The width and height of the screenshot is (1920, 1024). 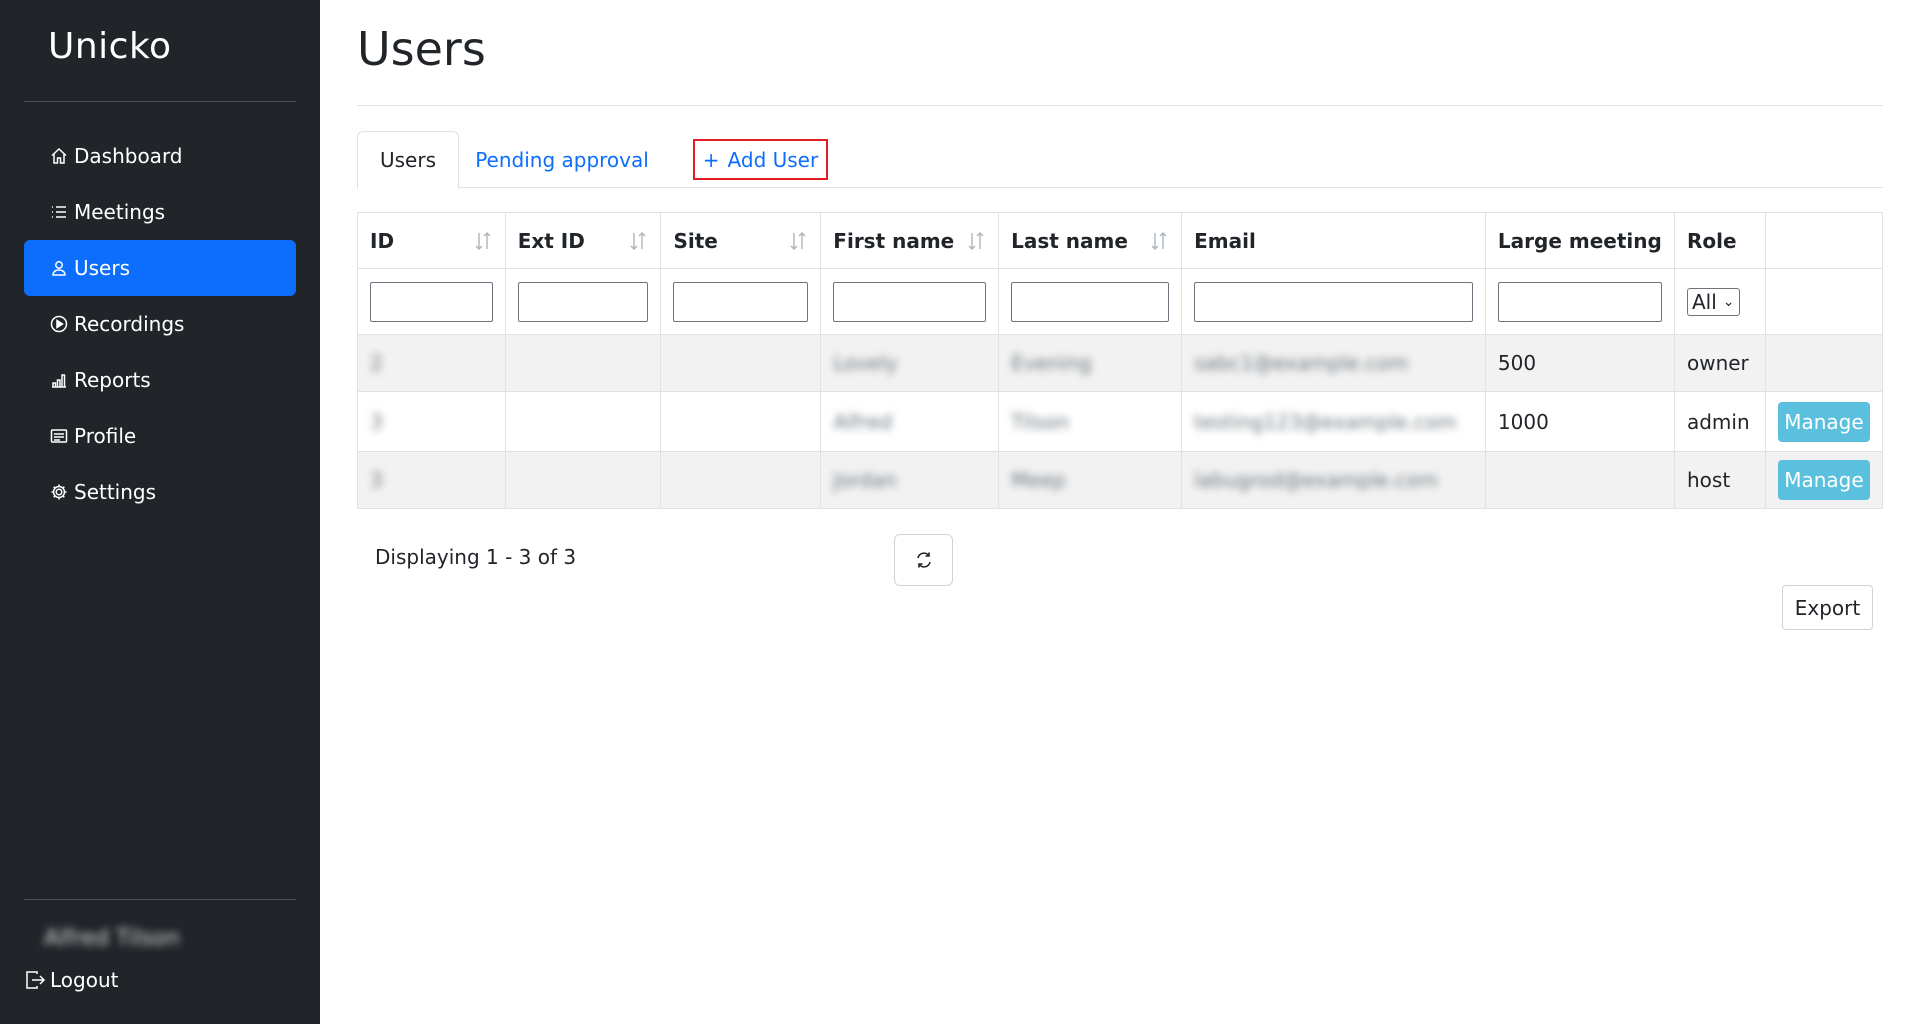 I want to click on logout-label: Logout, so click(x=84, y=980).